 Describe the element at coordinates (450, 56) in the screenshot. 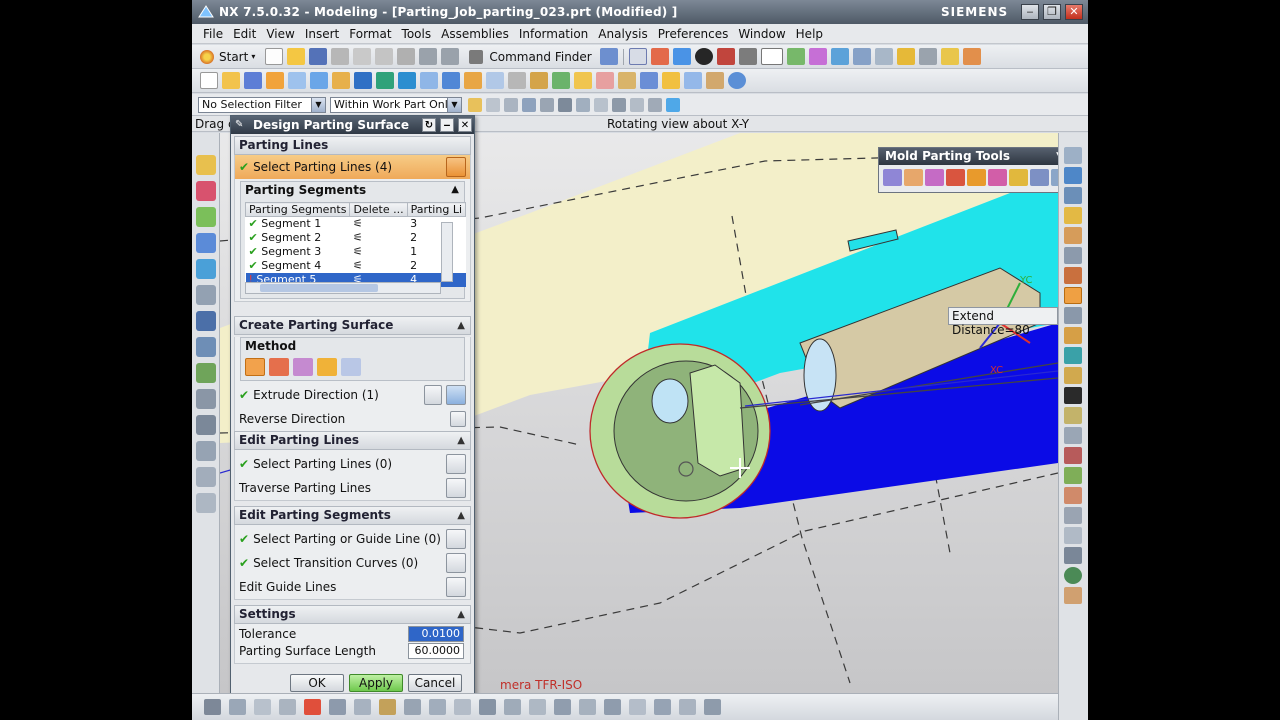

I see `redo-icon` at that location.